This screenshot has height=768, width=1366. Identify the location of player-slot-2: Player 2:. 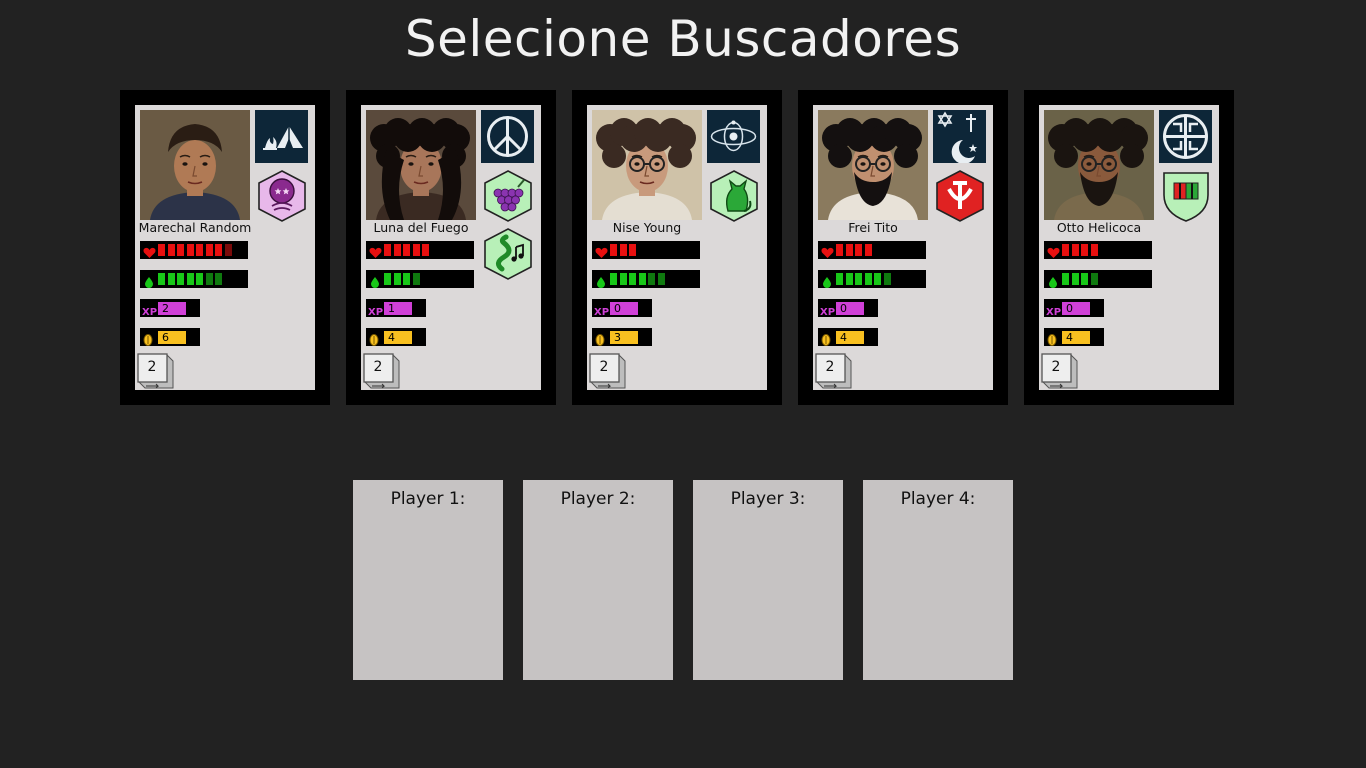
(598, 580).